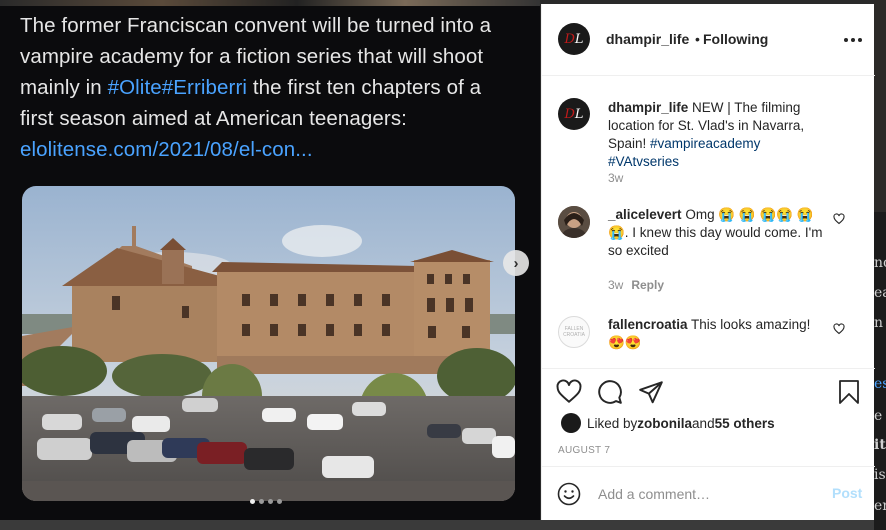 The height and width of the screenshot is (530, 886). I want to click on background-text-fragment: ea, so click(880, 293).